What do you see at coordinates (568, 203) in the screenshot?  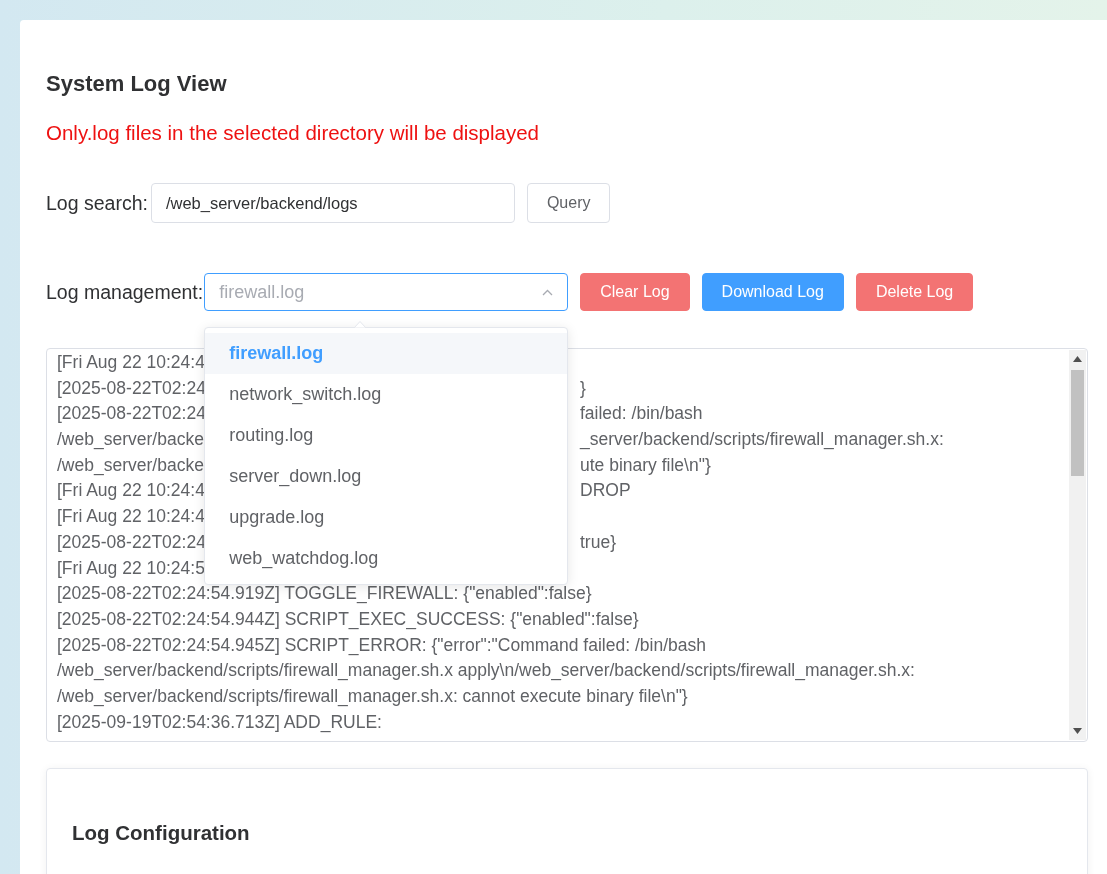 I see `query-button: Query` at bounding box center [568, 203].